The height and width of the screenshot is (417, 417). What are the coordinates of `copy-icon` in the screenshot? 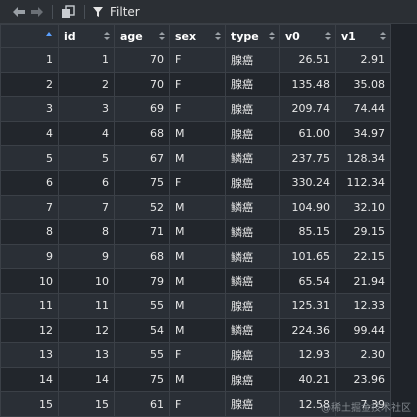 It's located at (68, 12).